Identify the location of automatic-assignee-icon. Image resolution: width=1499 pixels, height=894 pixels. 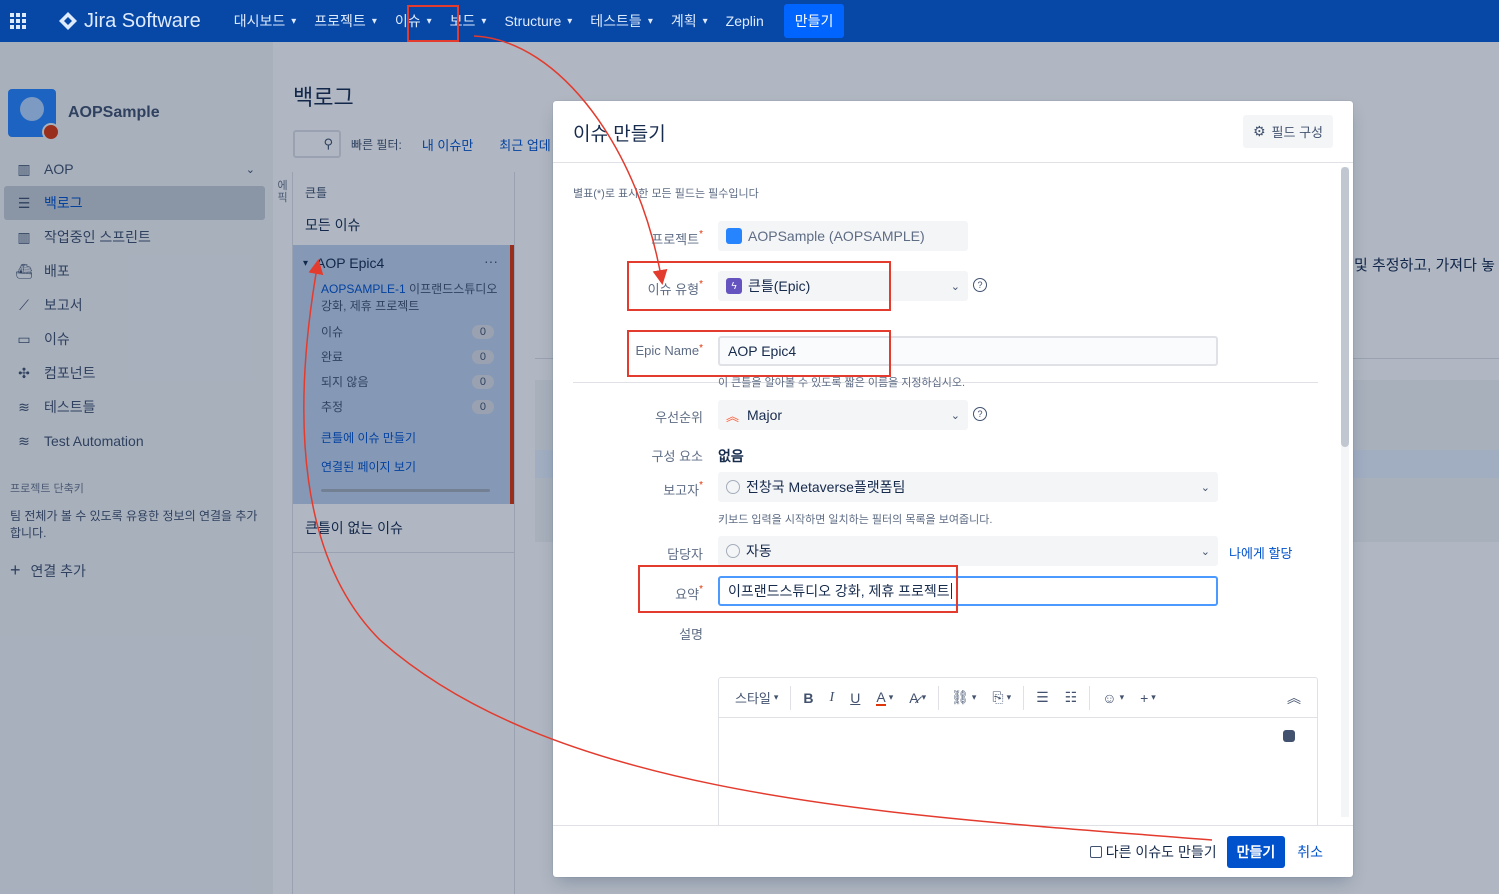
(733, 551).